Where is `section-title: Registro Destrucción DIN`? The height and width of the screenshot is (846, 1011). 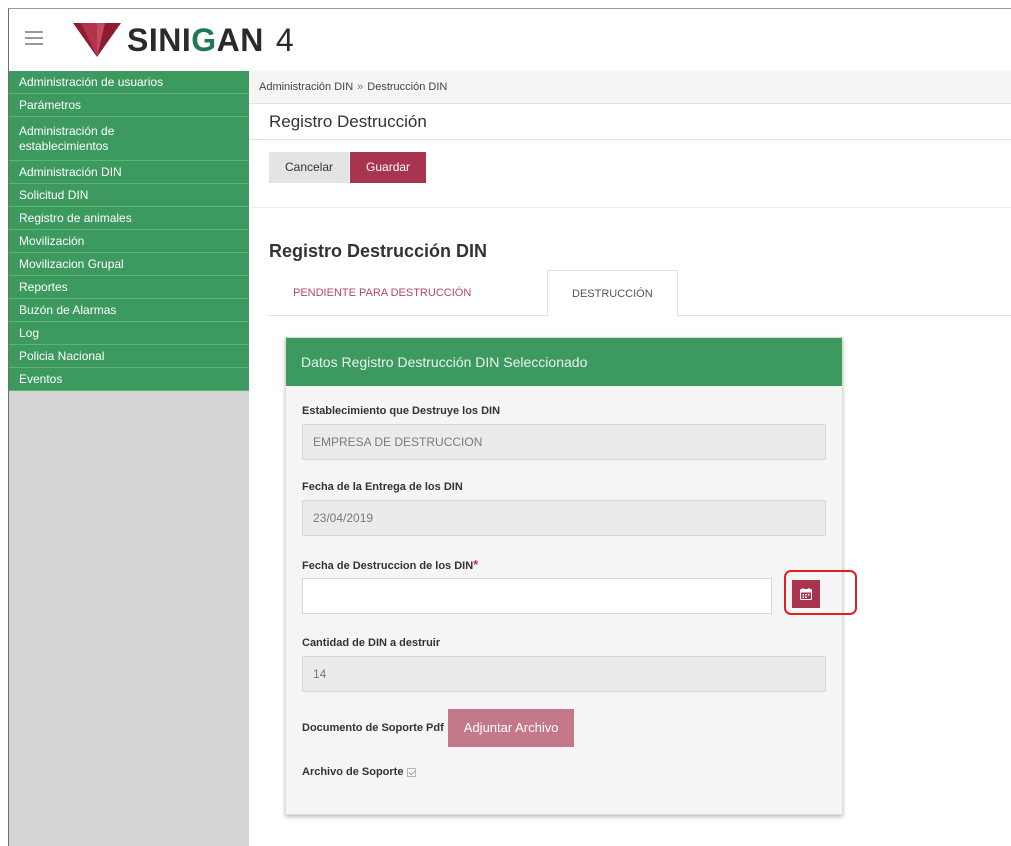 section-title: Registro Destrucción DIN is located at coordinates (378, 251).